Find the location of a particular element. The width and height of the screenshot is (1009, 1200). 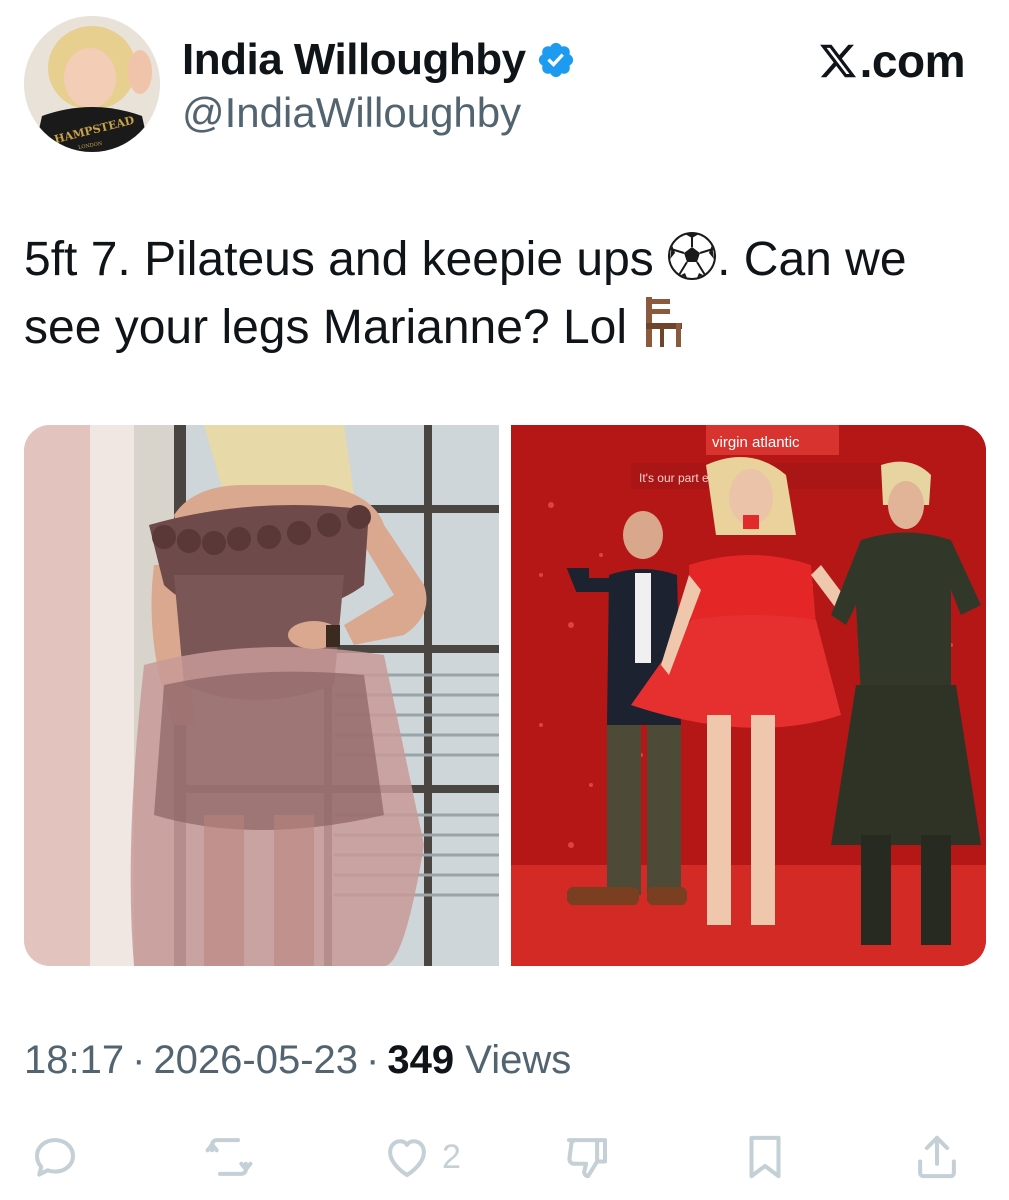

share-icon is located at coordinates (937, 1157).